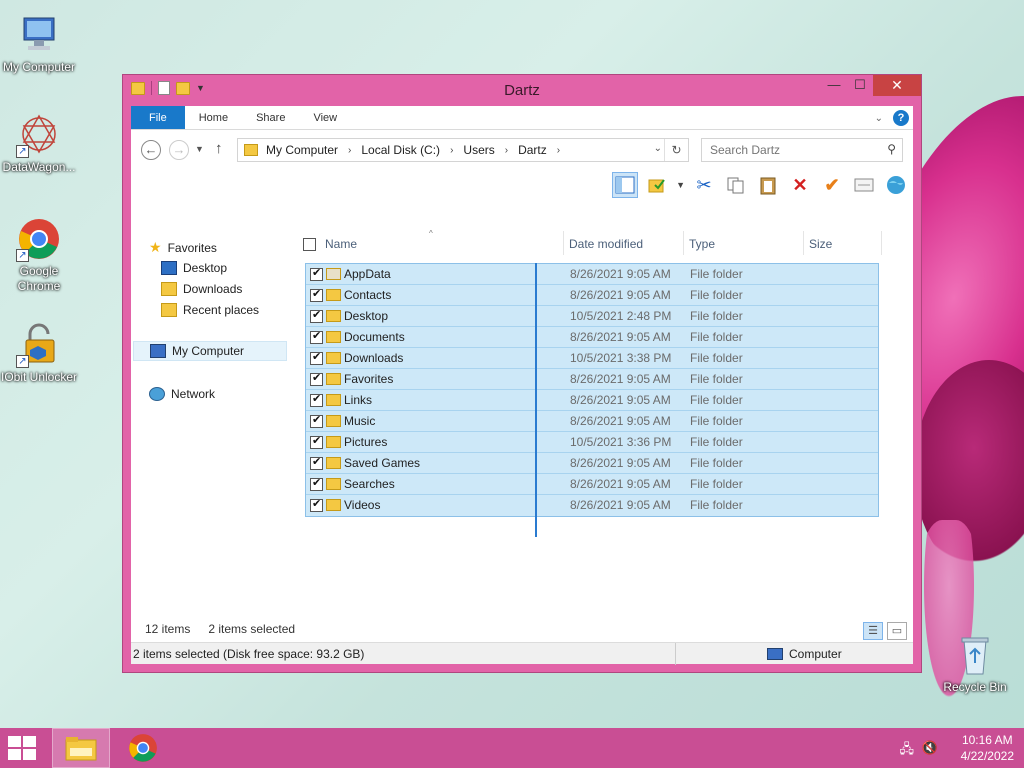 Image resolution: width=1024 pixels, height=768 pixels. What do you see at coordinates (879, 118) in the screenshot?
I see `expand-ribbon-icon: ⌄` at bounding box center [879, 118].